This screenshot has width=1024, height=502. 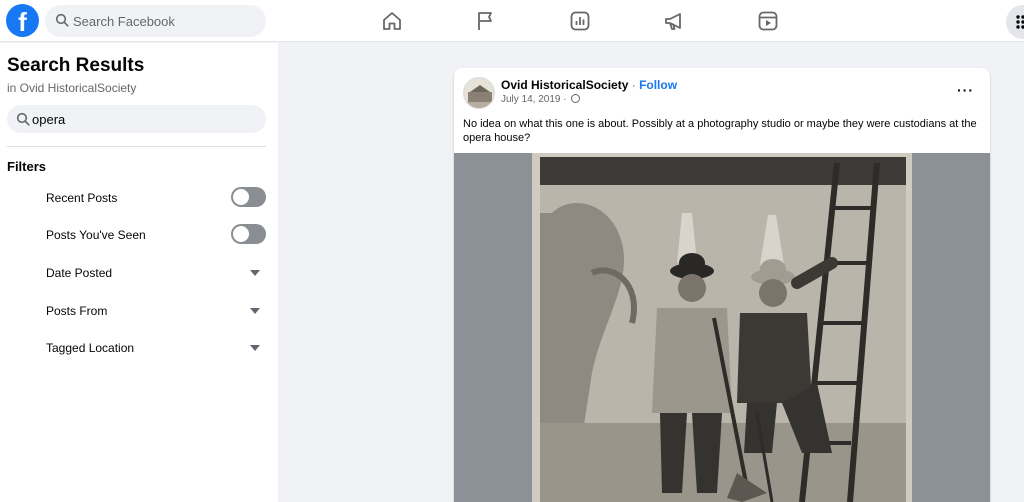 I want to click on filter-label: Tagged Location, so click(x=90, y=348).